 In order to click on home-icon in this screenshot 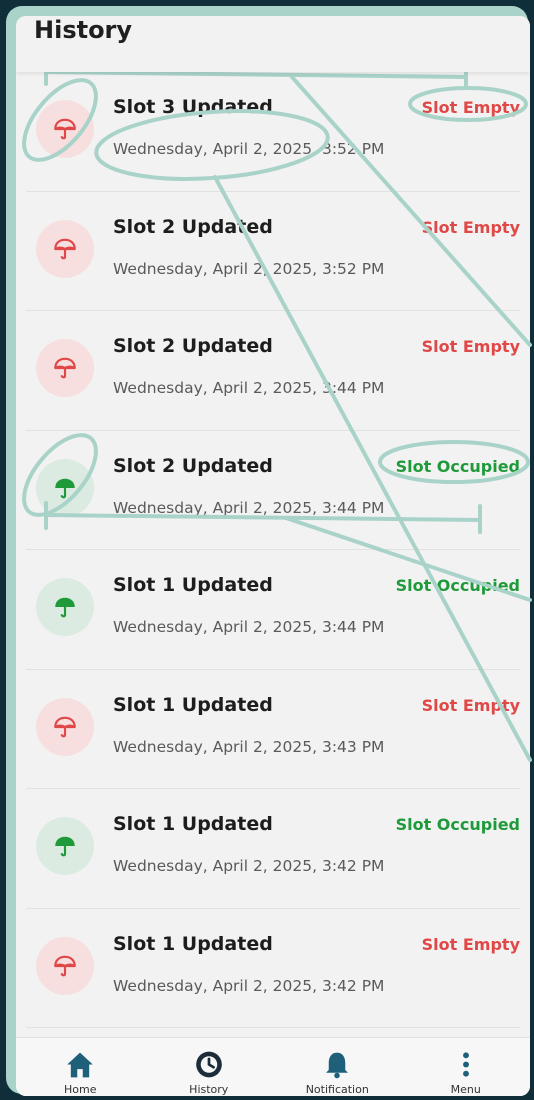, I will do `click(80, 1065)`.